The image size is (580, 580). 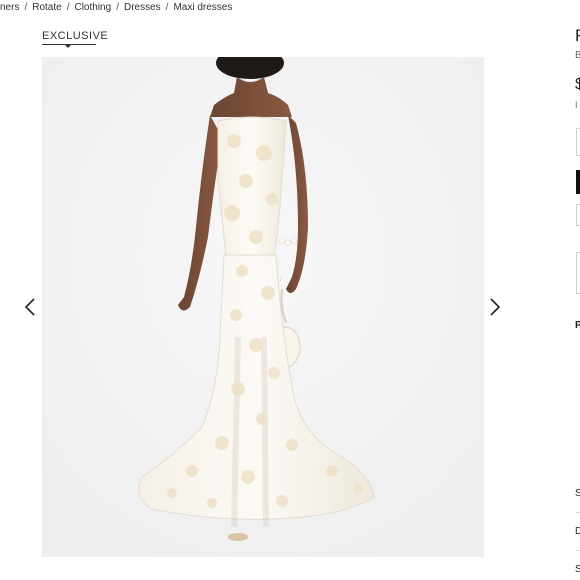 What do you see at coordinates (578, 215) in the screenshot?
I see `wishlist-button` at bounding box center [578, 215].